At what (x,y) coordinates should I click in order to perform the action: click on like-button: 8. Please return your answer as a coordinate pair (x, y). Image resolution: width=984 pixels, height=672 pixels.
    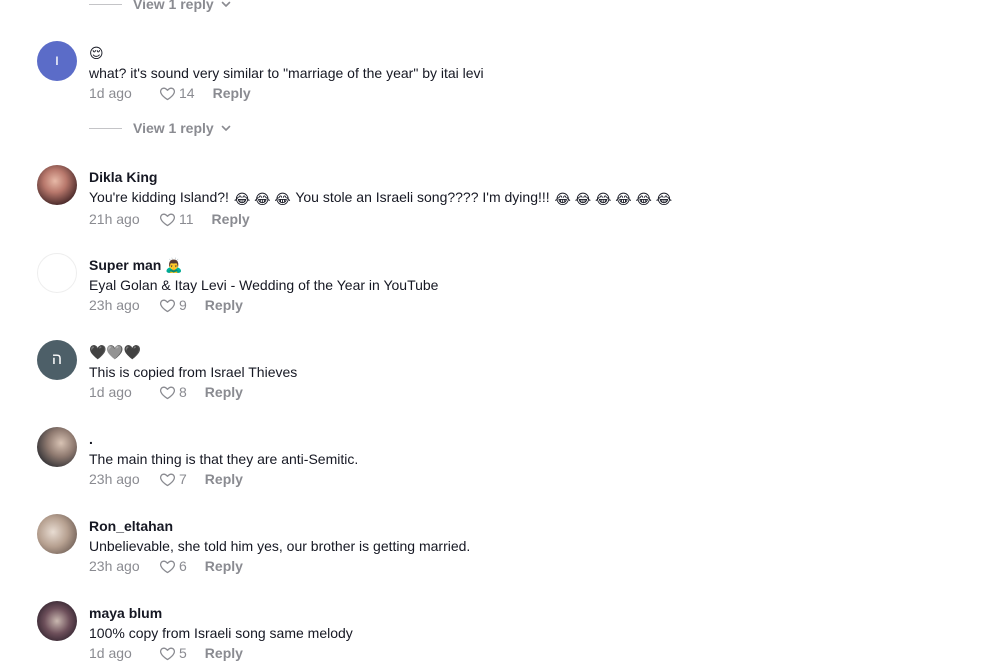
    Looking at the image, I should click on (173, 392).